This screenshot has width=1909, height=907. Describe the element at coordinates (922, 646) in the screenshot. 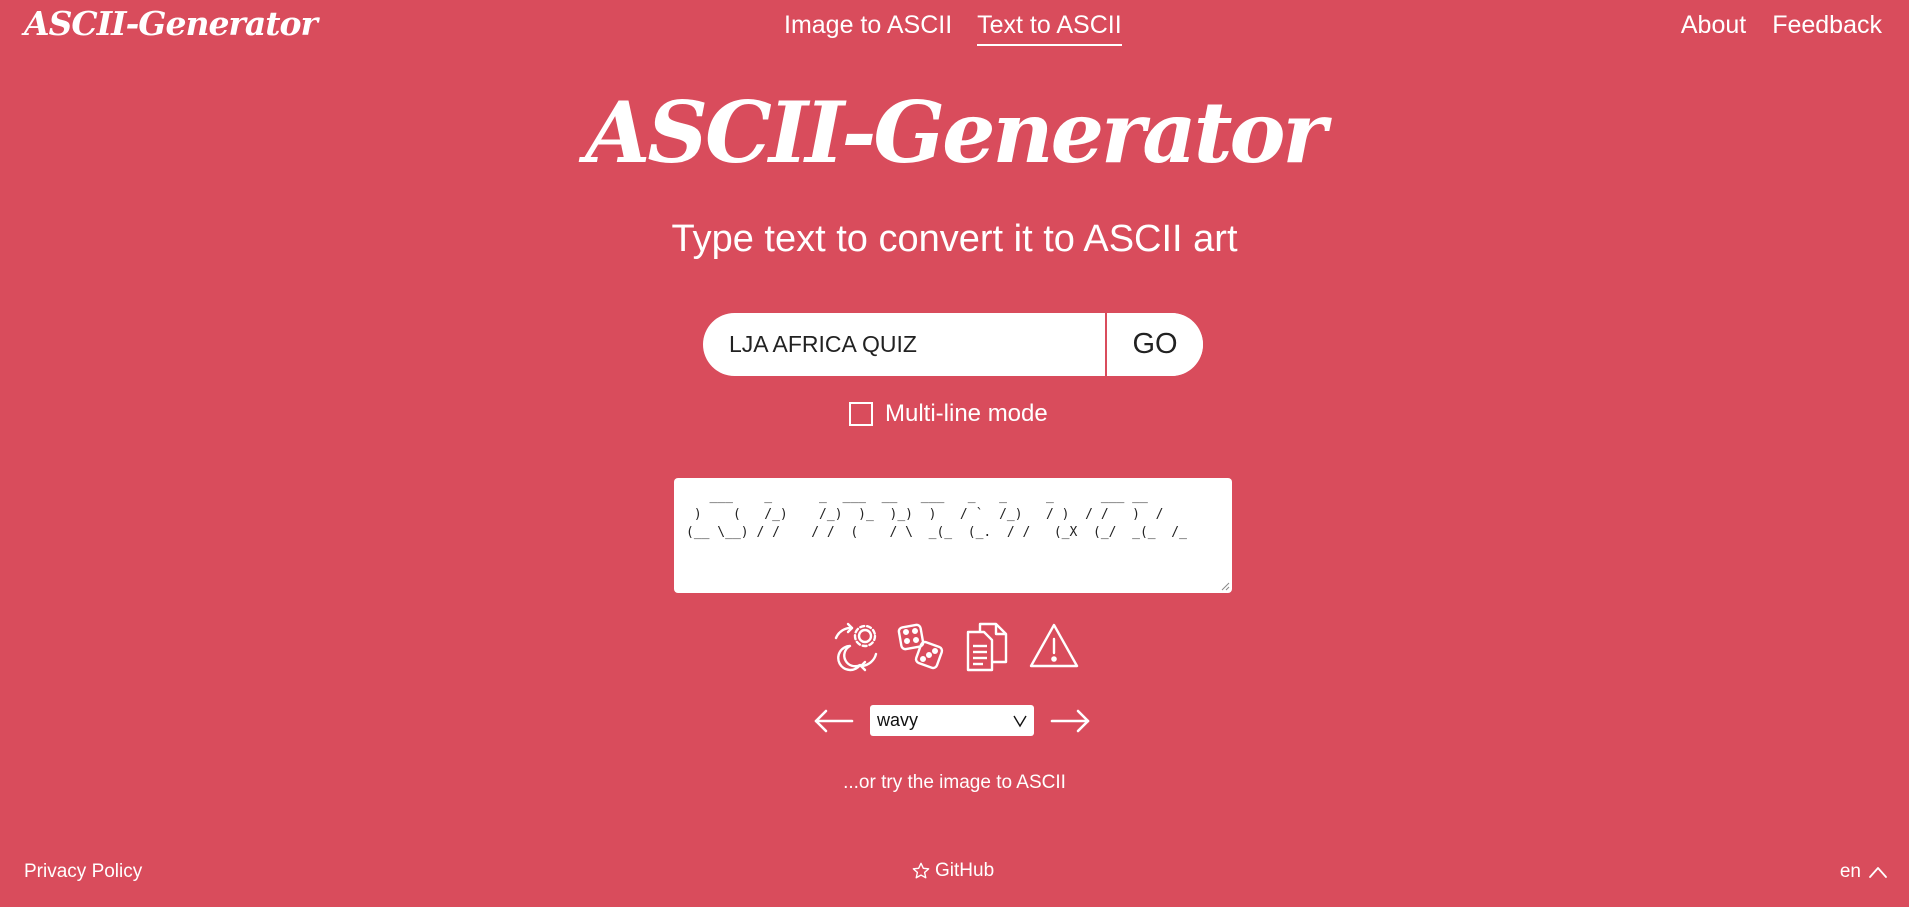

I see `dice-icon` at that location.